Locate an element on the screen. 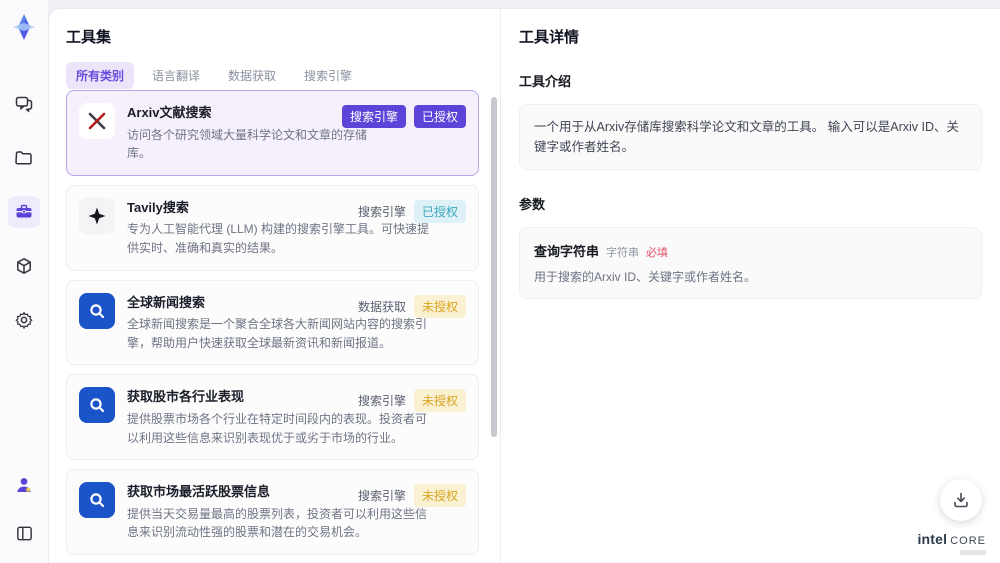  logo-diamond-icon is located at coordinates (24, 27).